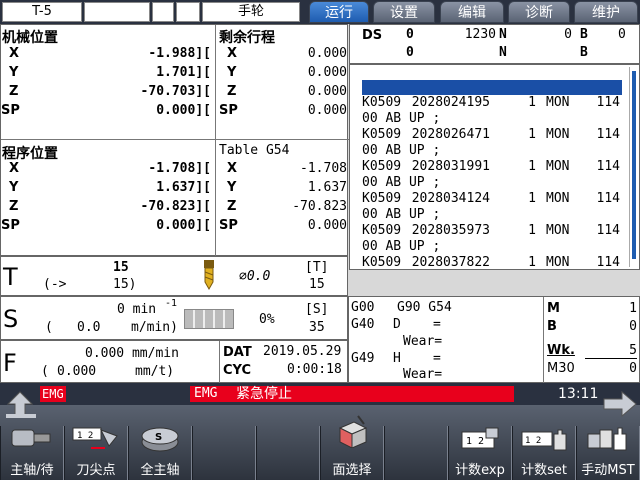 This screenshot has height=480, width=640. What do you see at coordinates (30, 38) in the screenshot?
I see `machine-pos-title: 机械位置` at bounding box center [30, 38].